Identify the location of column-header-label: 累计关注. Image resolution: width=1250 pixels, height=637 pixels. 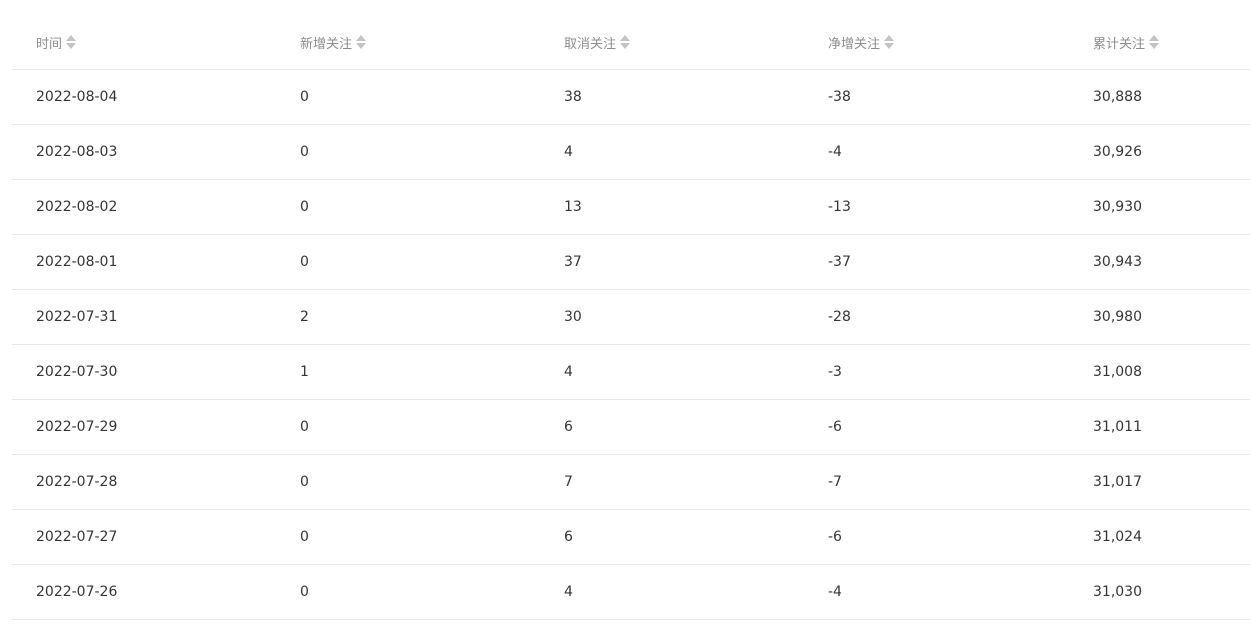
(1119, 44).